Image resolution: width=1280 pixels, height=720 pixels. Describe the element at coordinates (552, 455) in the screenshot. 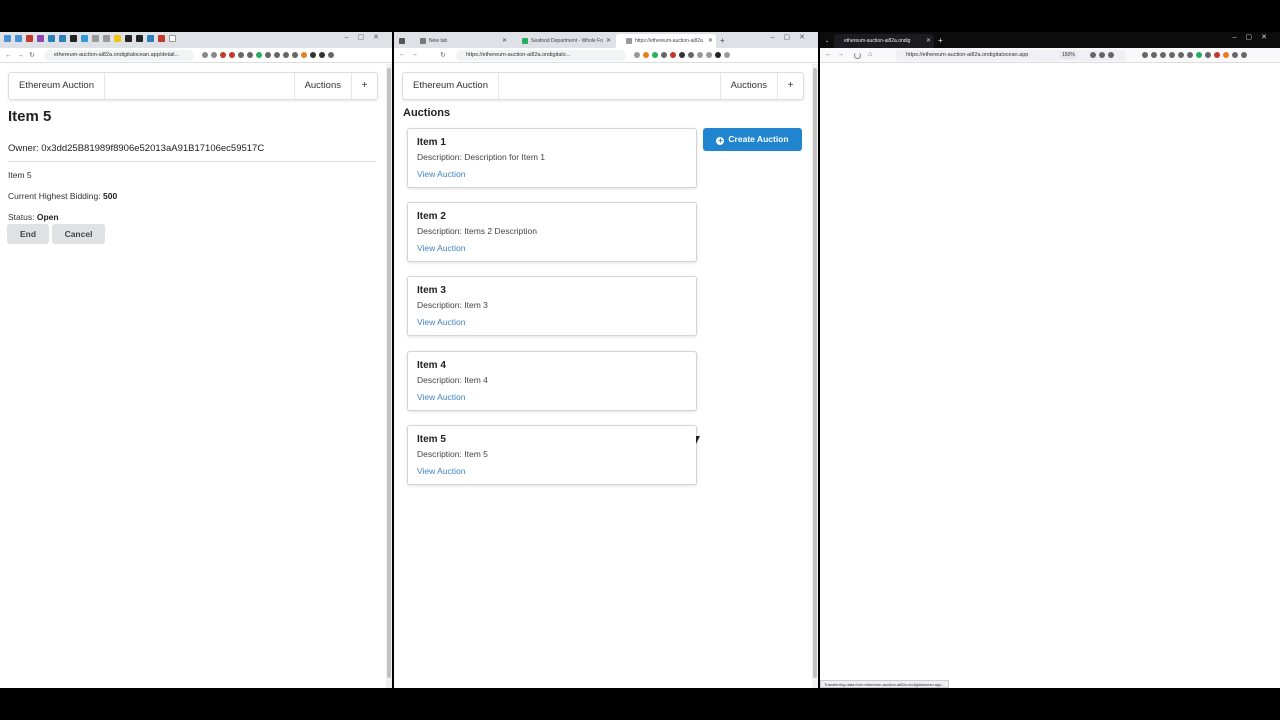

I see `auction-card: Item 5 Description: Item 5 View Auction` at that location.